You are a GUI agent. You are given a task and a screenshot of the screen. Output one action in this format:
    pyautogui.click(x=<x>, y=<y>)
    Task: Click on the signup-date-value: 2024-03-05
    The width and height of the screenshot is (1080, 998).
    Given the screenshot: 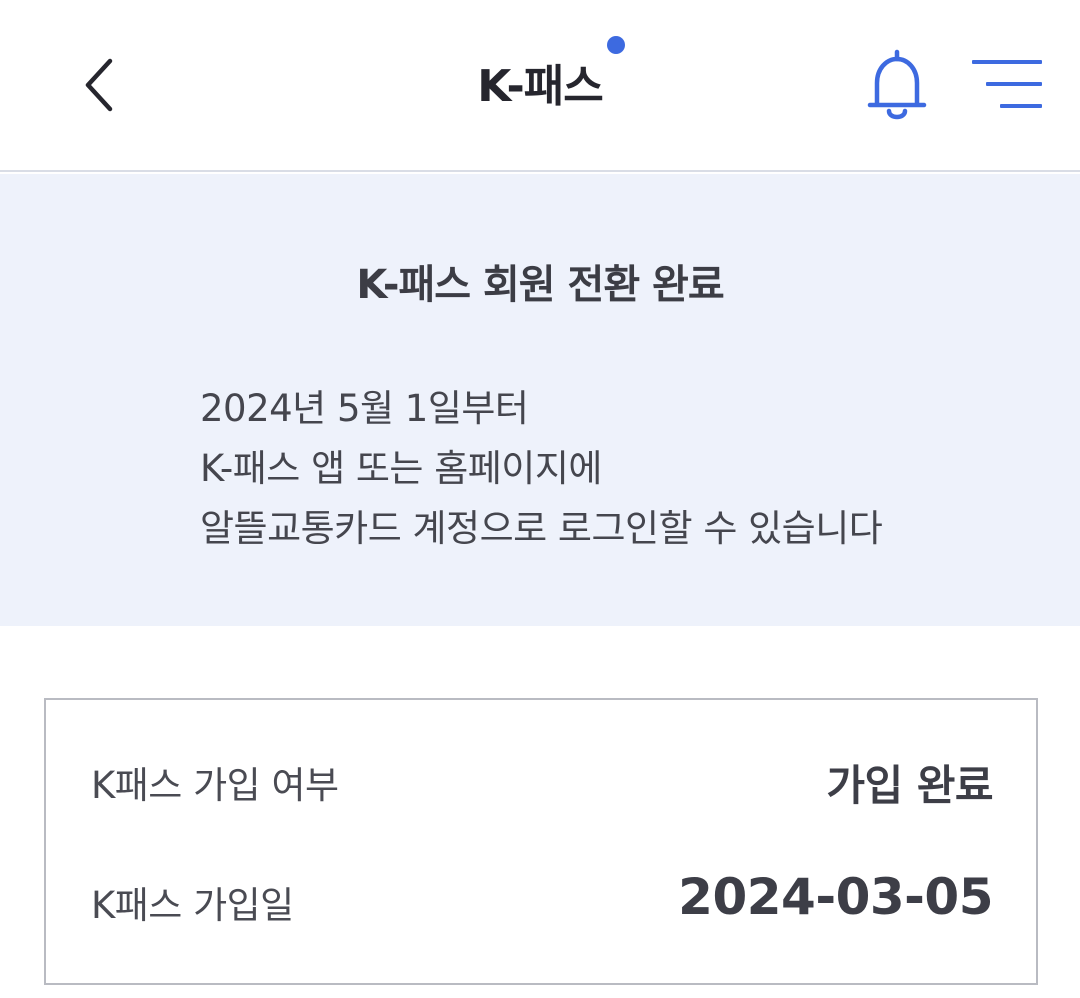 What is the action you would take?
    pyautogui.click(x=835, y=897)
    